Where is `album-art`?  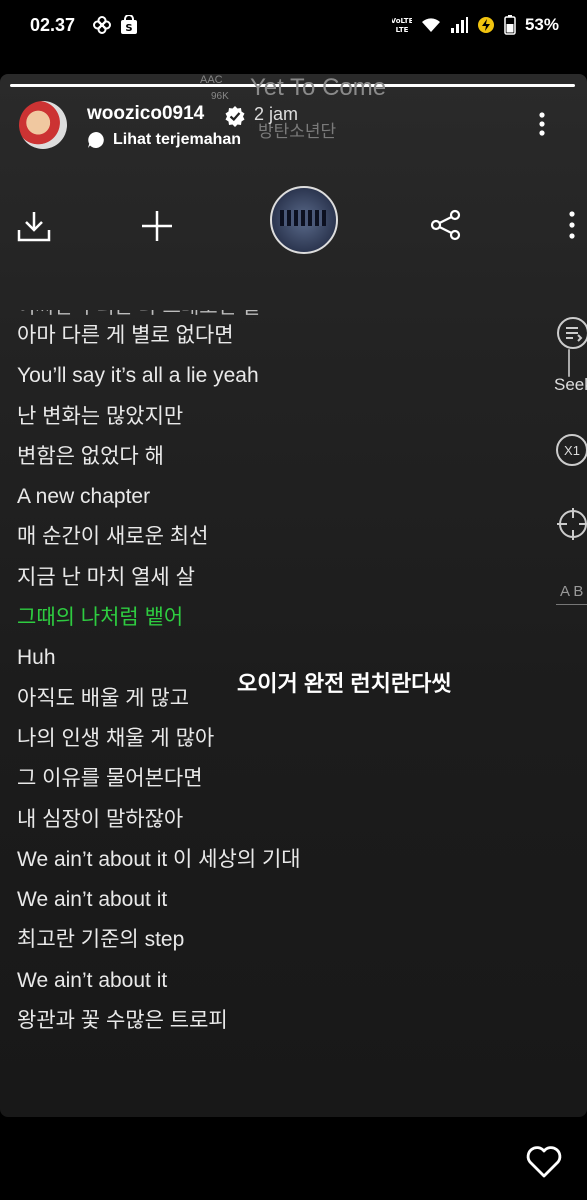
album-art is located at coordinates (304, 220).